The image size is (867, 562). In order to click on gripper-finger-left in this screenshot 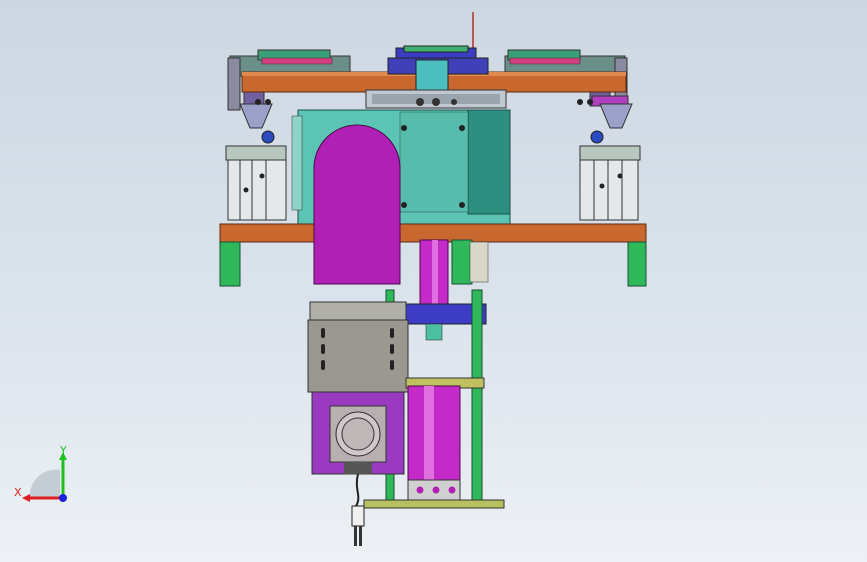, I will do `click(355, 536)`.